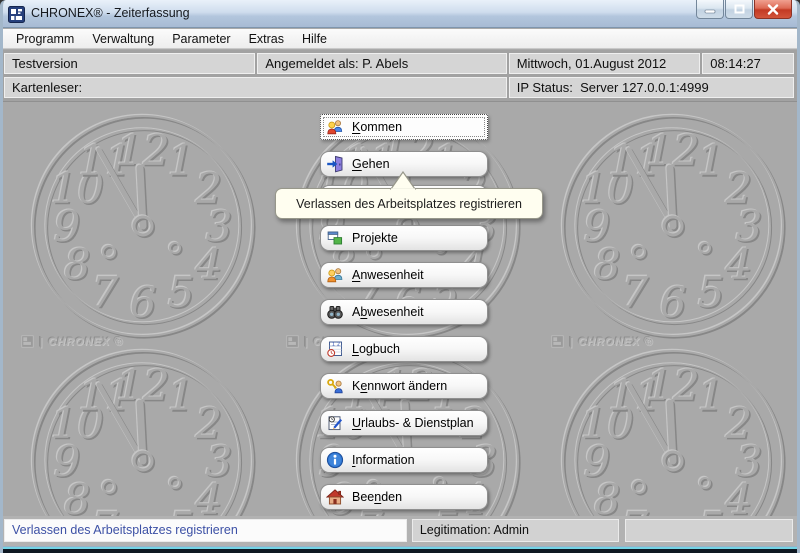 This screenshot has height=553, width=800. What do you see at coordinates (371, 164) in the screenshot?
I see `button-label: Gehen` at bounding box center [371, 164].